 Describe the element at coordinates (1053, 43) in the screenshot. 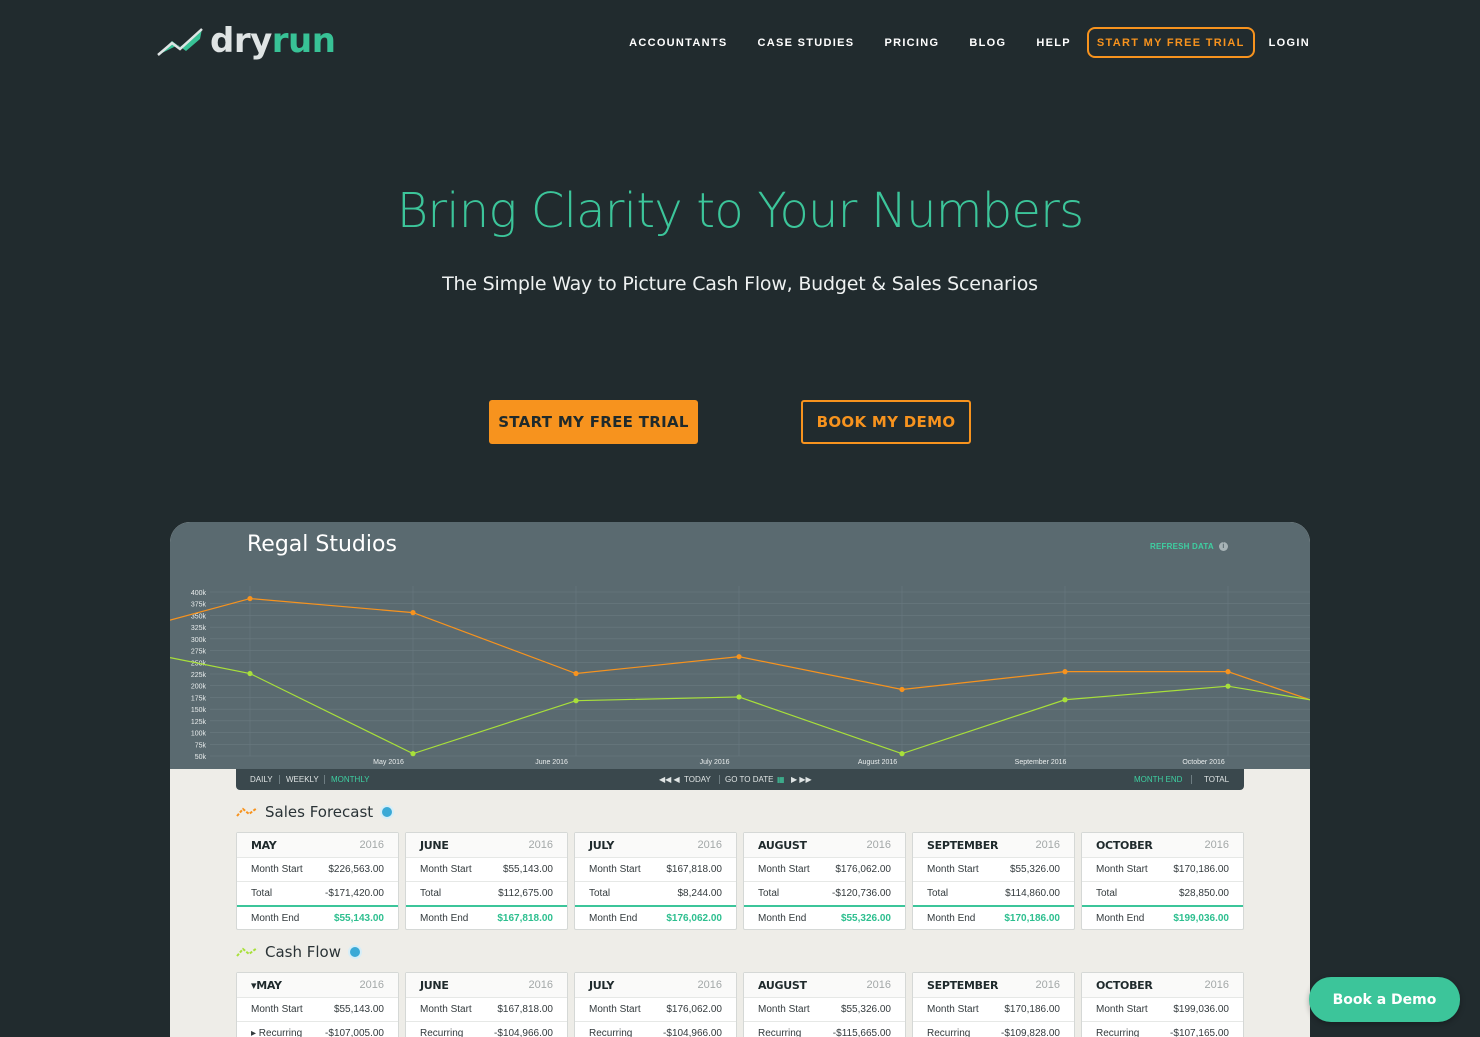

I see `nav-help: HELP` at that location.